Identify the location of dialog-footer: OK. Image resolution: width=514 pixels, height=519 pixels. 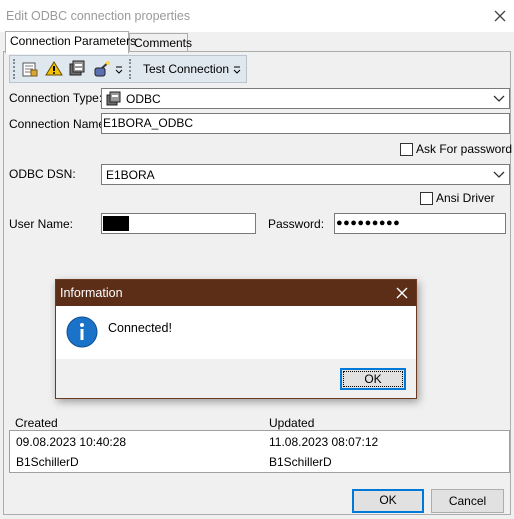
(236, 378).